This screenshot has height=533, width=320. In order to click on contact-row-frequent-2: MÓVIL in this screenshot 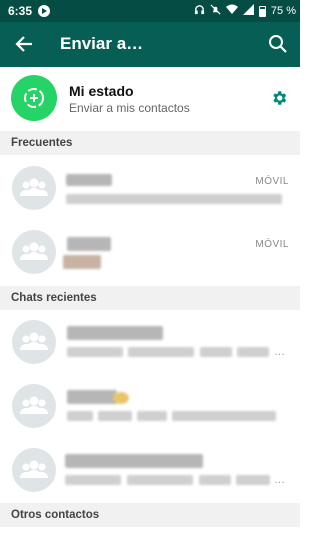, I will do `click(150, 254)`.